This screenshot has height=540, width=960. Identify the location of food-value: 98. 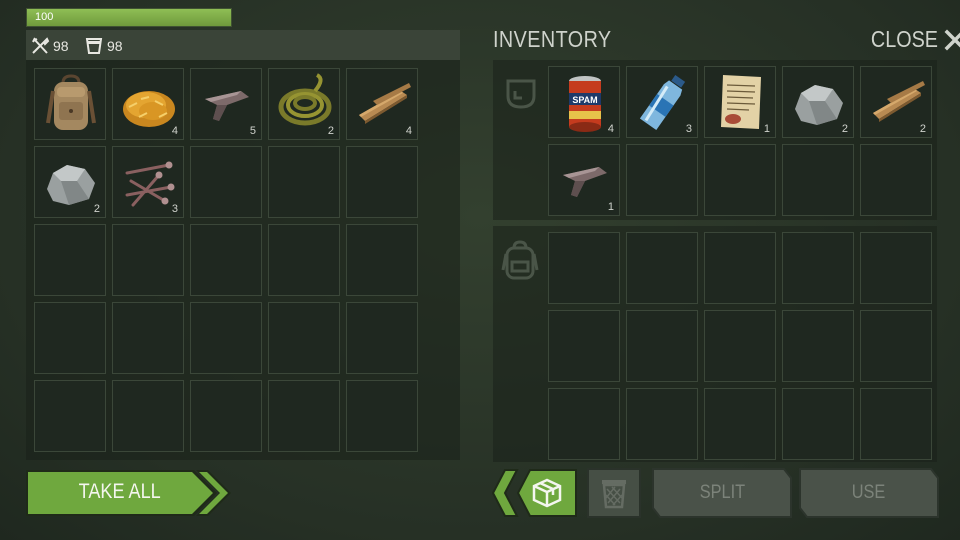
(61, 46).